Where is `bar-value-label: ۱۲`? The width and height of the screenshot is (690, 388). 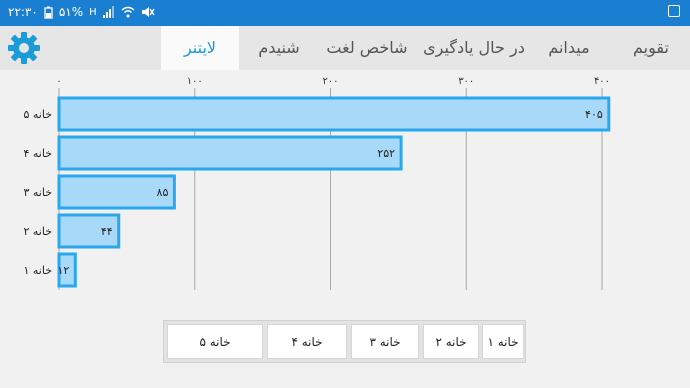 bar-value-label: ۱۲ is located at coordinates (63, 270).